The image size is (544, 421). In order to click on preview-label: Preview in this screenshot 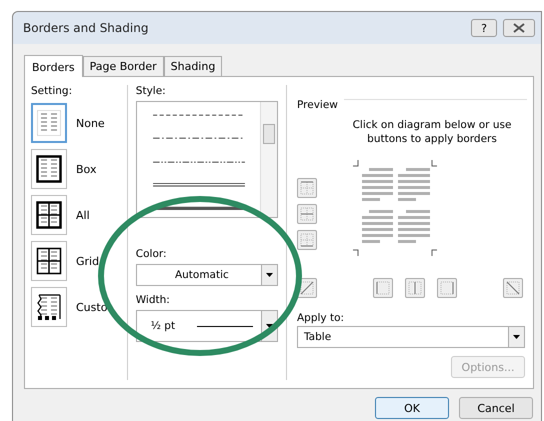, I will do `click(317, 105)`.